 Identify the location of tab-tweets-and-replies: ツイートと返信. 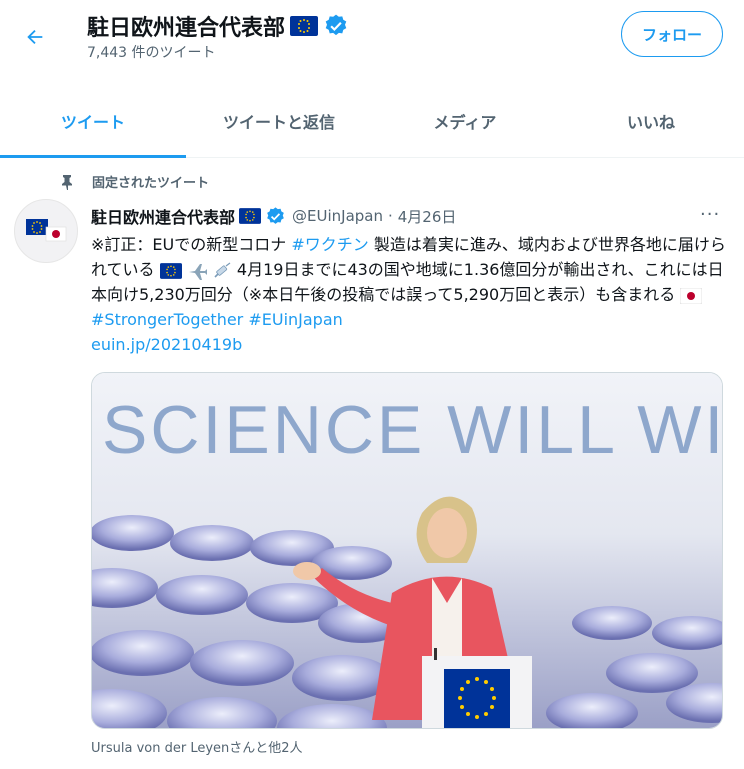
(279, 120).